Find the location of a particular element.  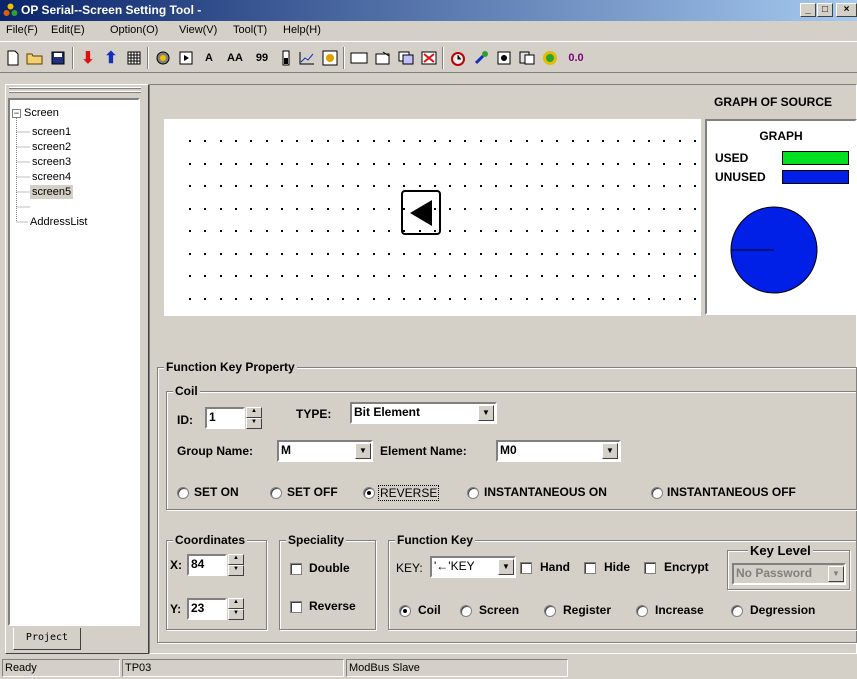

double-text-icon: AA is located at coordinates (235, 58).